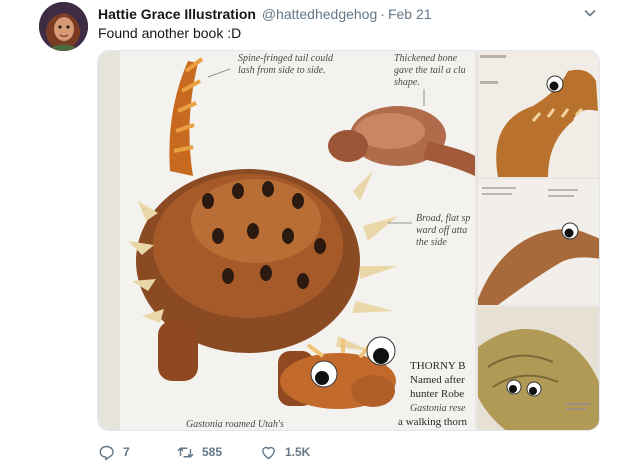 The width and height of the screenshot is (640, 465). I want to click on book-heading: THORNY B, so click(438, 366).